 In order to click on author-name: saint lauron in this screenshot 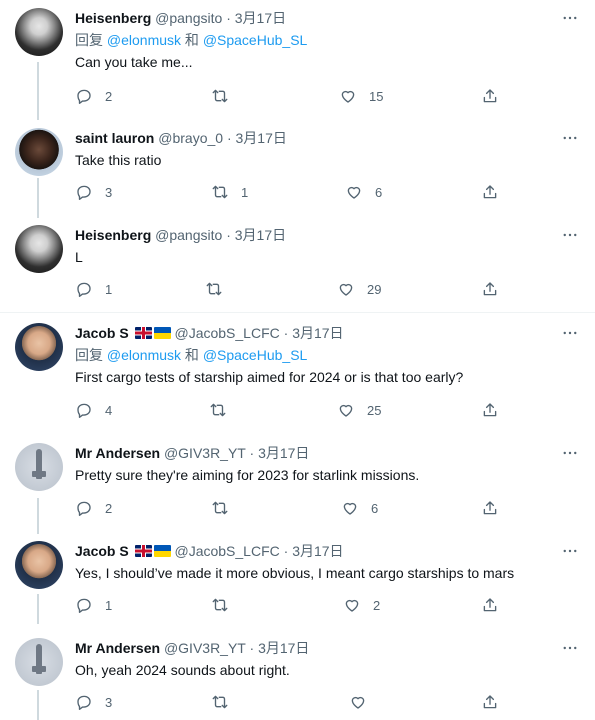, I will do `click(114, 138)`.